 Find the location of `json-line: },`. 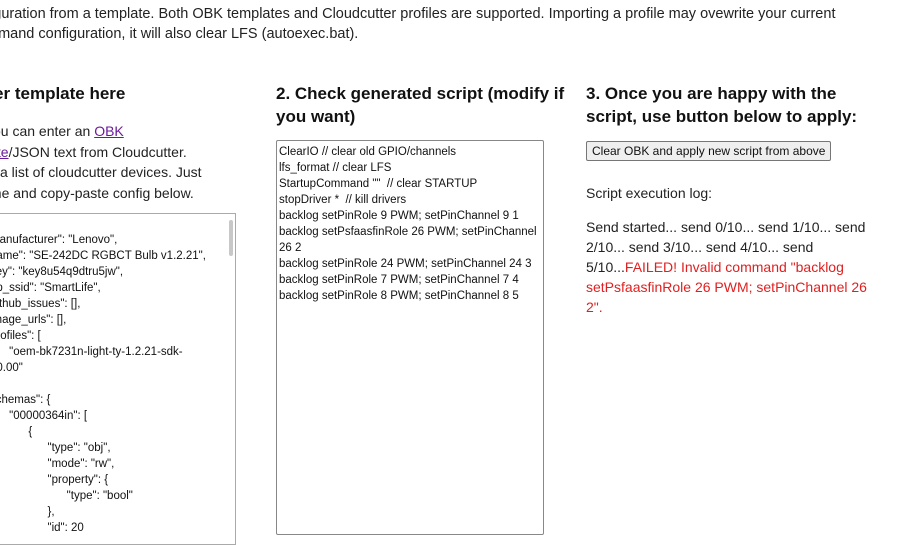

json-line: }, is located at coordinates (51, 512).